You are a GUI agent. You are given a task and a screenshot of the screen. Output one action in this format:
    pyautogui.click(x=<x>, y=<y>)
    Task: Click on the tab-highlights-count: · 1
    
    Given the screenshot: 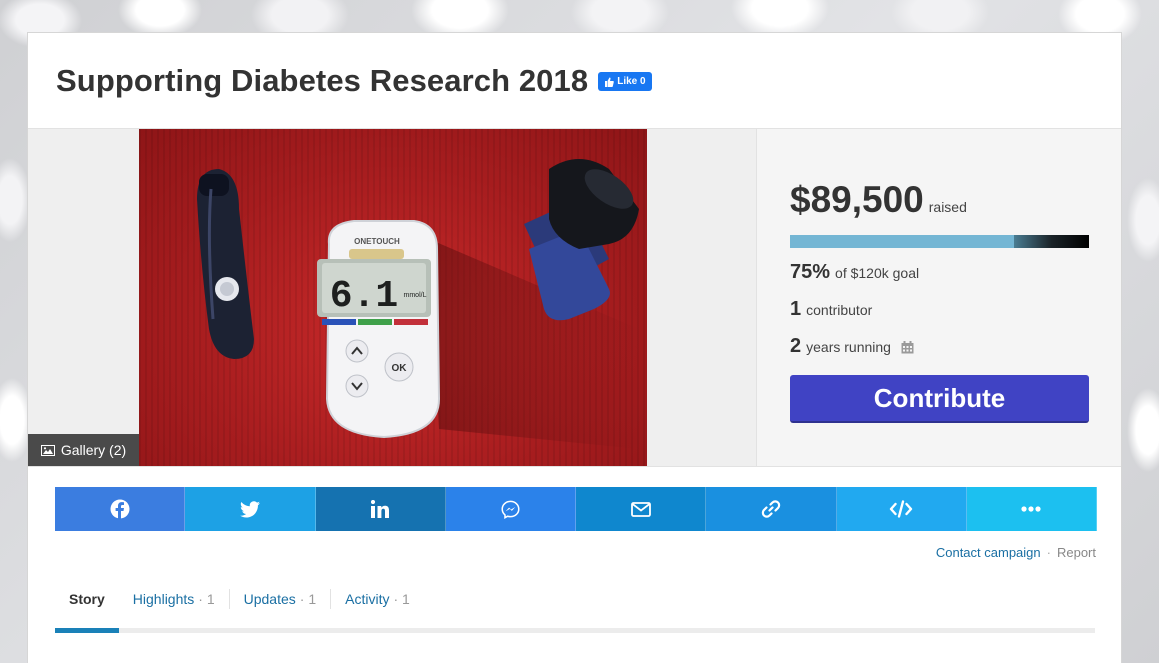 What is the action you would take?
    pyautogui.click(x=206, y=599)
    